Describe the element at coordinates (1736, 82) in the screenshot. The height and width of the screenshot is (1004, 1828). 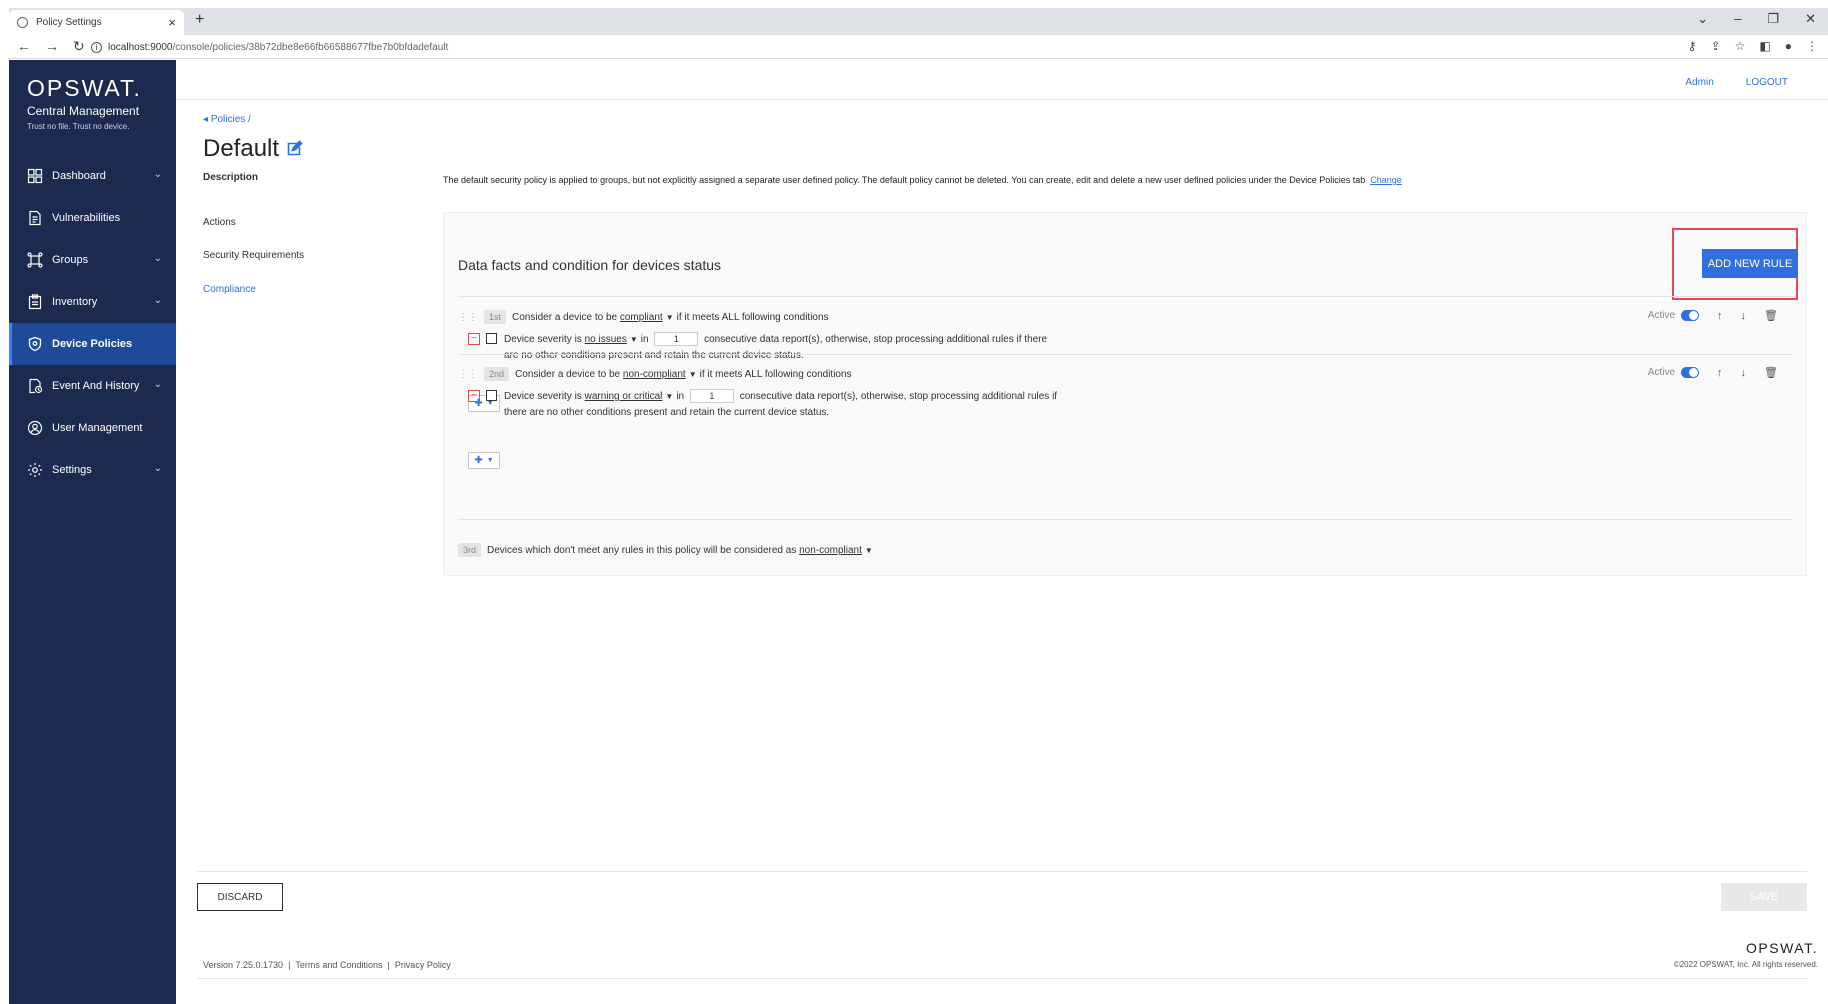
I see `header-links: Admin LOGOUT` at that location.